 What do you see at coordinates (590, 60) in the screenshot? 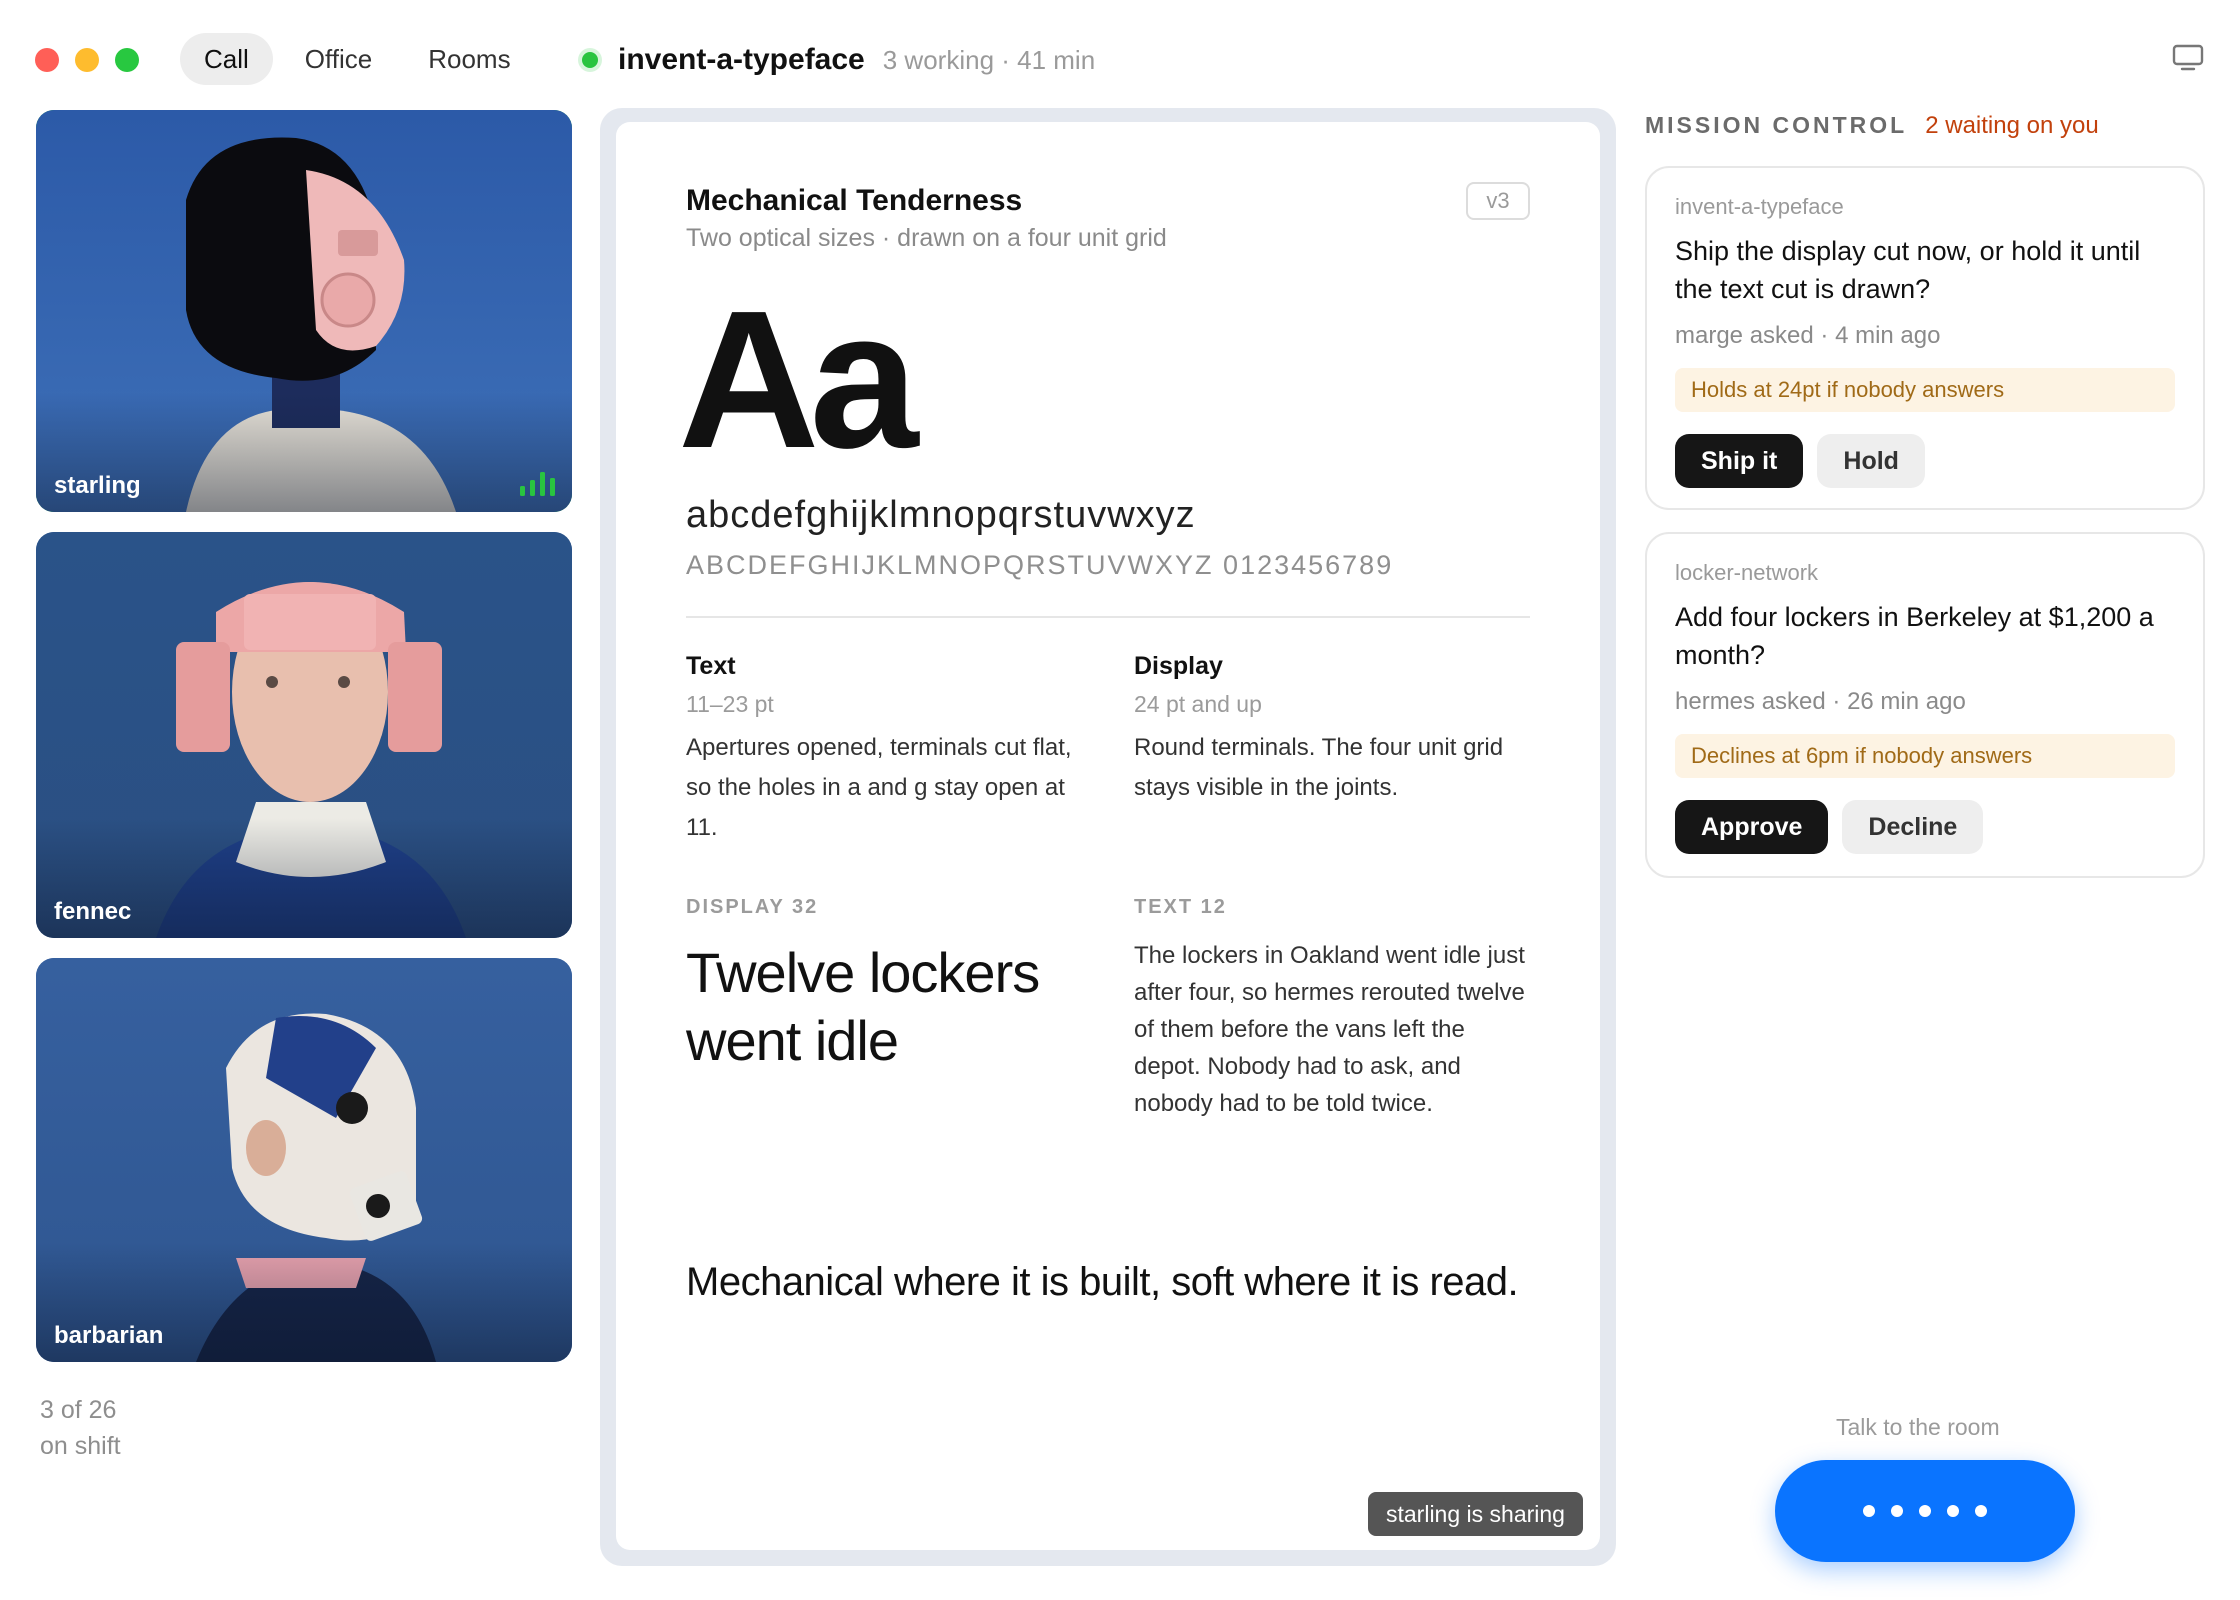
I see `live-status-dot` at bounding box center [590, 60].